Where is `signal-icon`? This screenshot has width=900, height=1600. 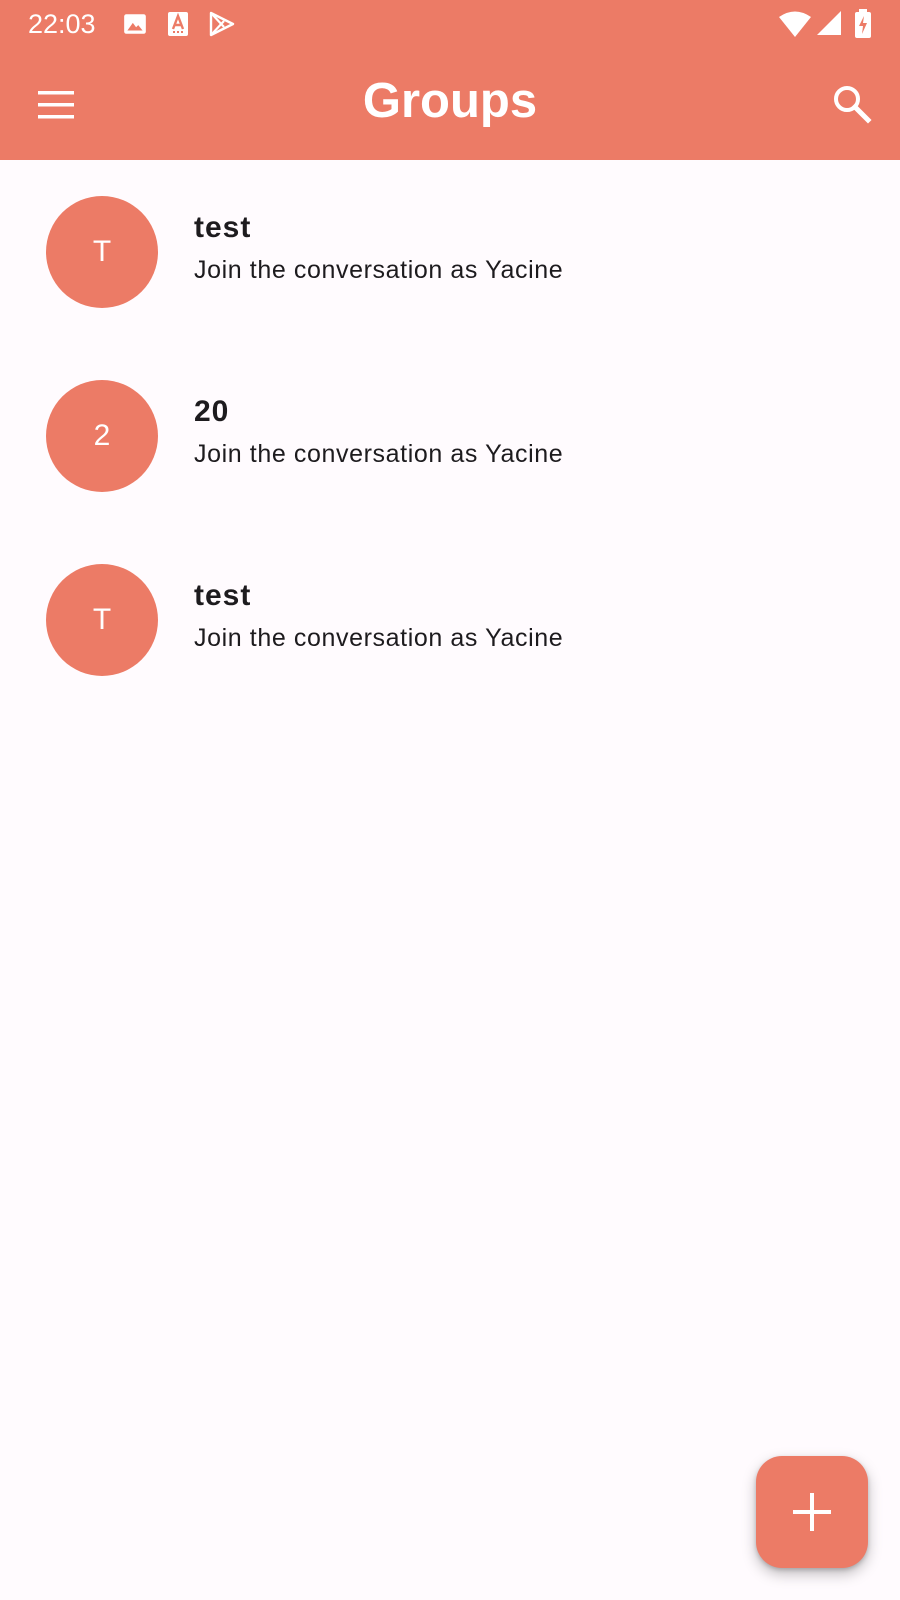
signal-icon is located at coordinates (829, 23).